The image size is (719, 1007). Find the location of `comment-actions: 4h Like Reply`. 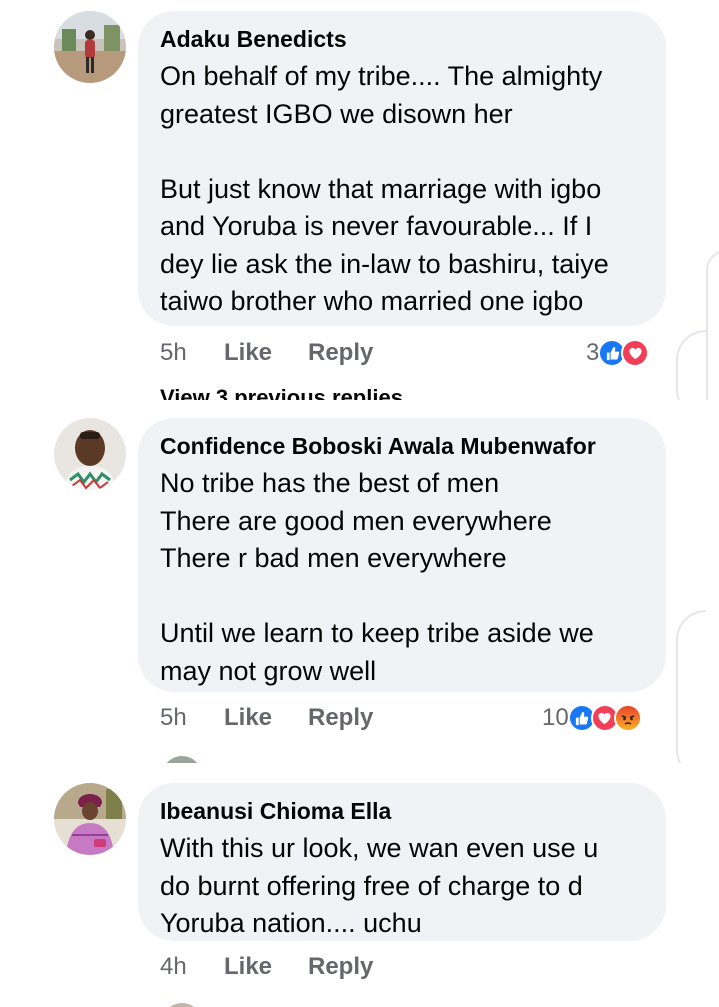

comment-actions: 4h Like Reply is located at coordinates (266, 967).